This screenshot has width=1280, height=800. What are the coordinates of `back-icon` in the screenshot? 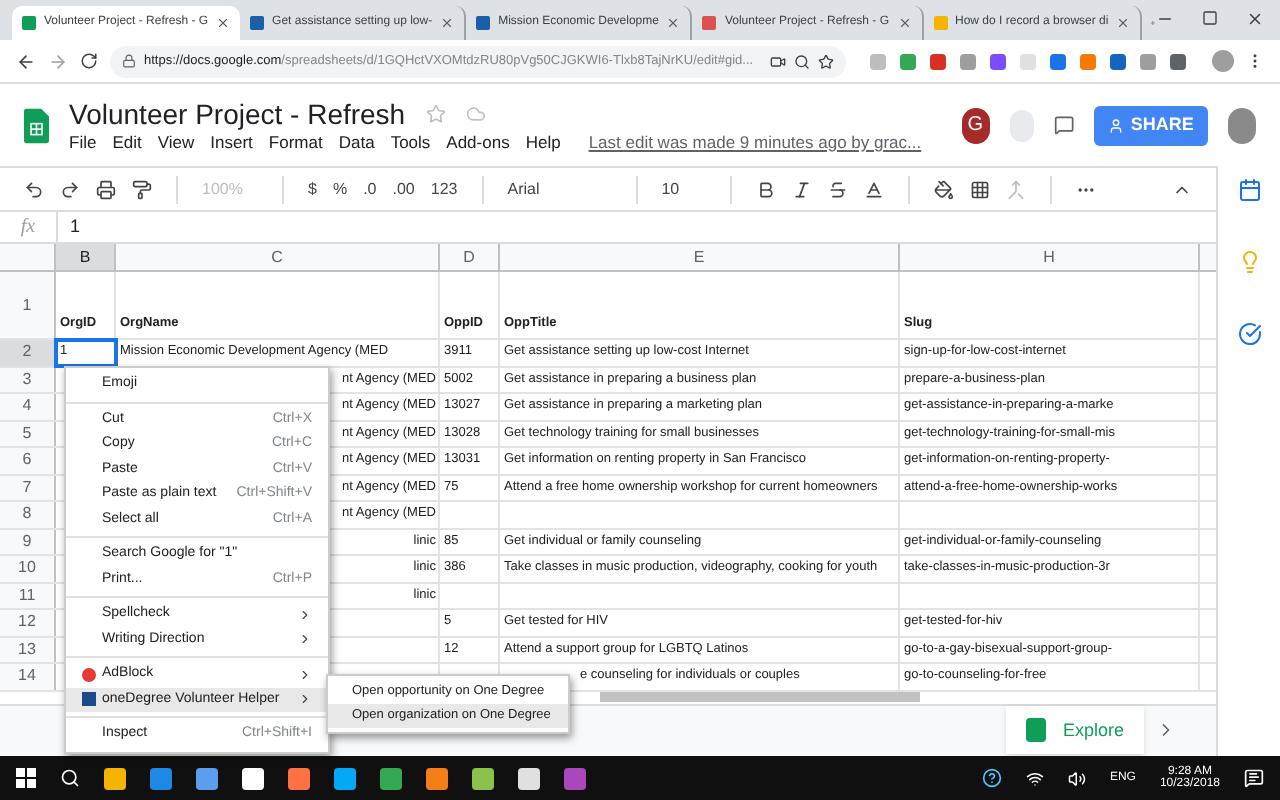 It's located at (26, 61).